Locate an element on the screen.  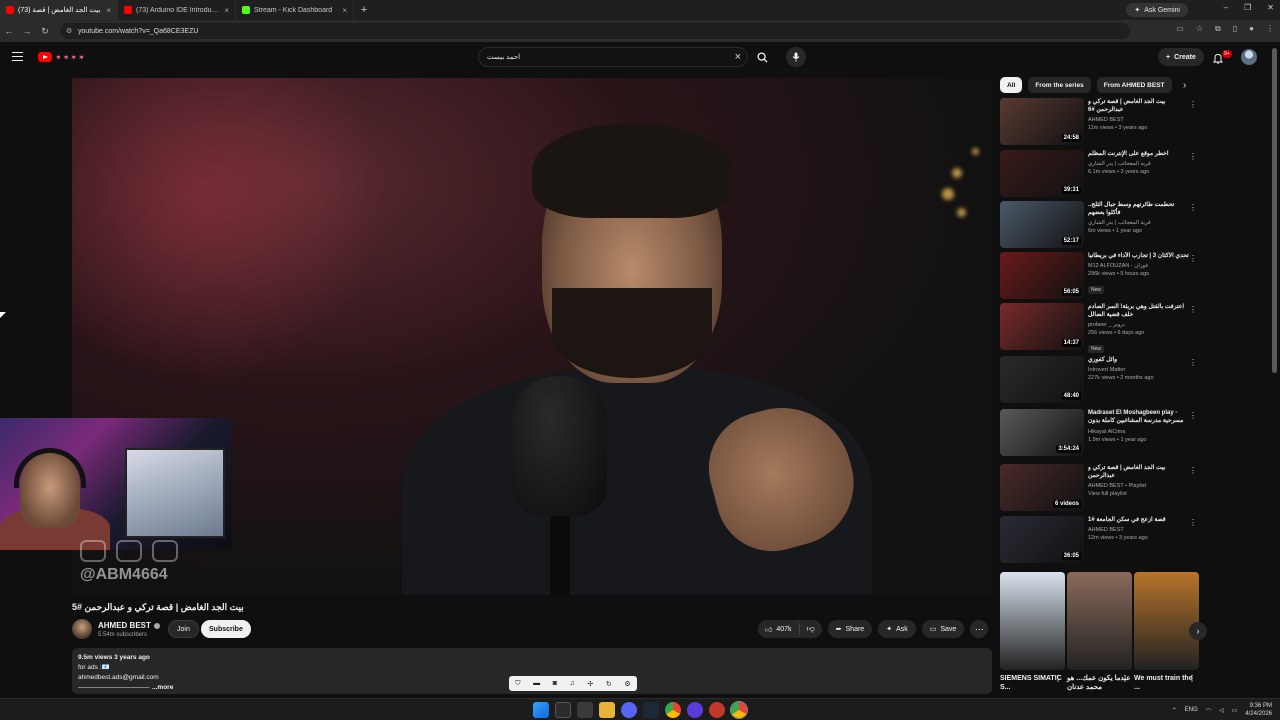
shorts-next-icon: › is located at coordinates (1198, 631).